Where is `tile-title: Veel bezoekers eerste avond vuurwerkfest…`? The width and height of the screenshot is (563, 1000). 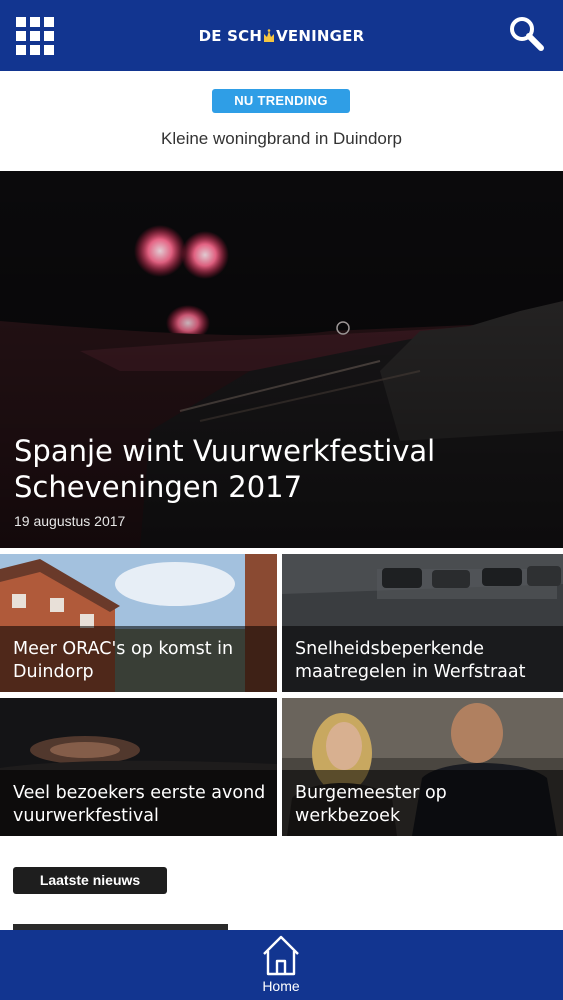 tile-title: Veel bezoekers eerste avond vuurwerkfest… is located at coordinates (139, 804).